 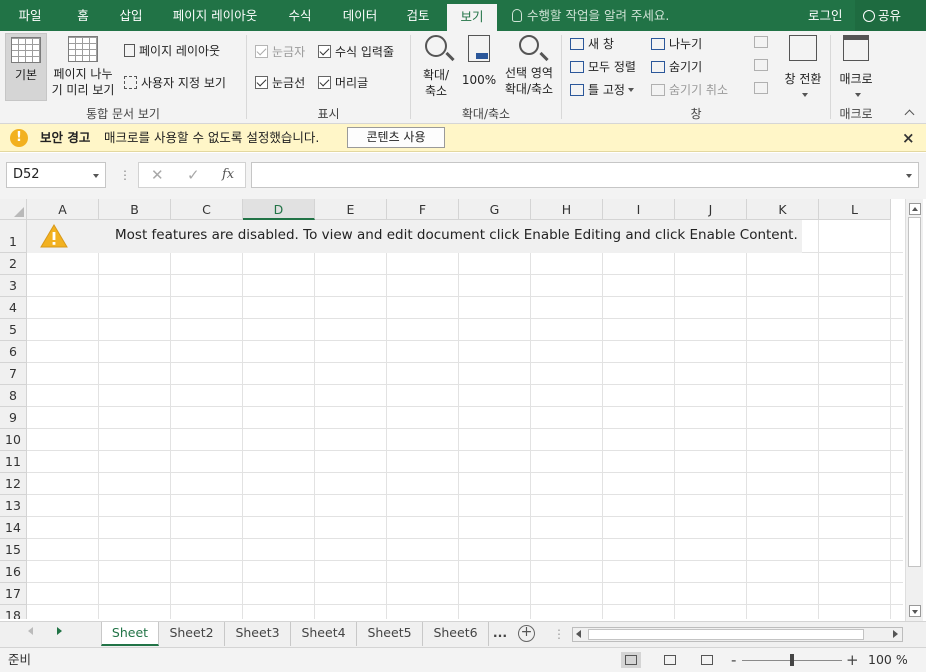 What do you see at coordinates (13, 484) in the screenshot?
I see `row-header: 12` at bounding box center [13, 484].